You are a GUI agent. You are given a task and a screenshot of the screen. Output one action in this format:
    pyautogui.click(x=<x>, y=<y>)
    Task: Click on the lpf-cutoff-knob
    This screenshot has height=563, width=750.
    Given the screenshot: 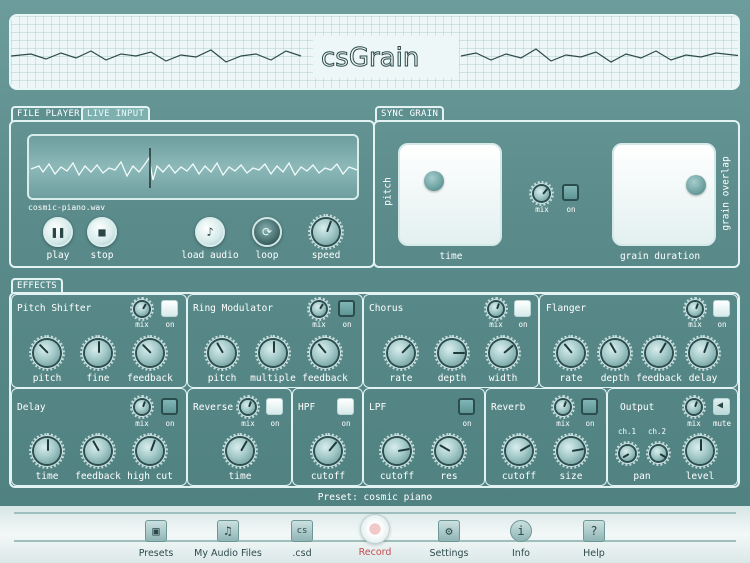 What is the action you would take?
    pyautogui.click(x=397, y=451)
    